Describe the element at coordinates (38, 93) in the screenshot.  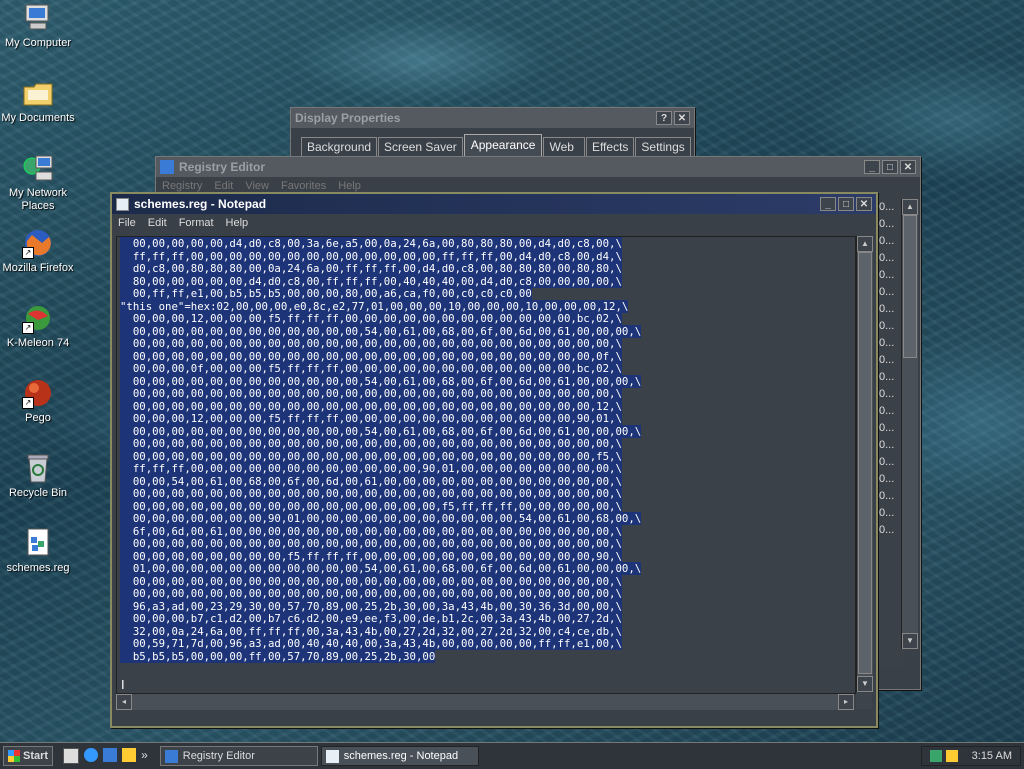
I see `folder-icon` at that location.